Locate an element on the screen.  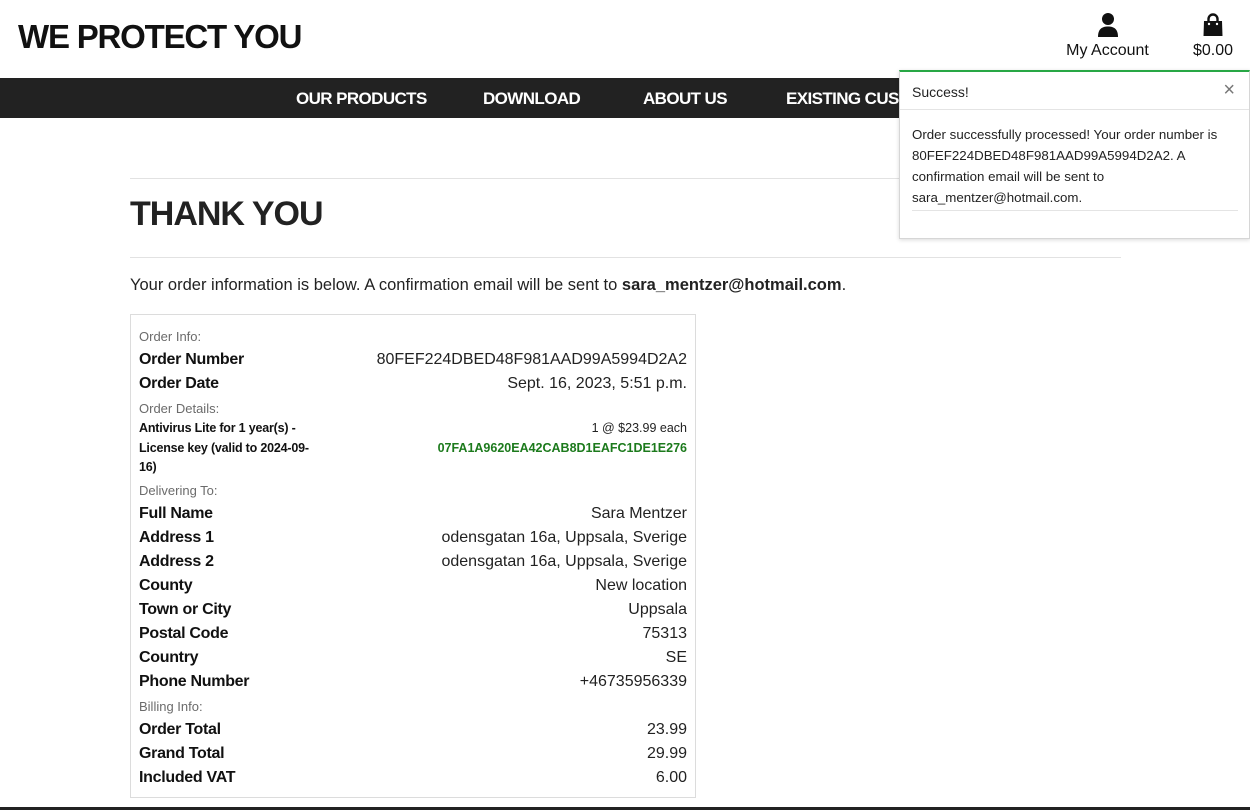
delivery-value: Sara Mentzer is located at coordinates (638, 513).